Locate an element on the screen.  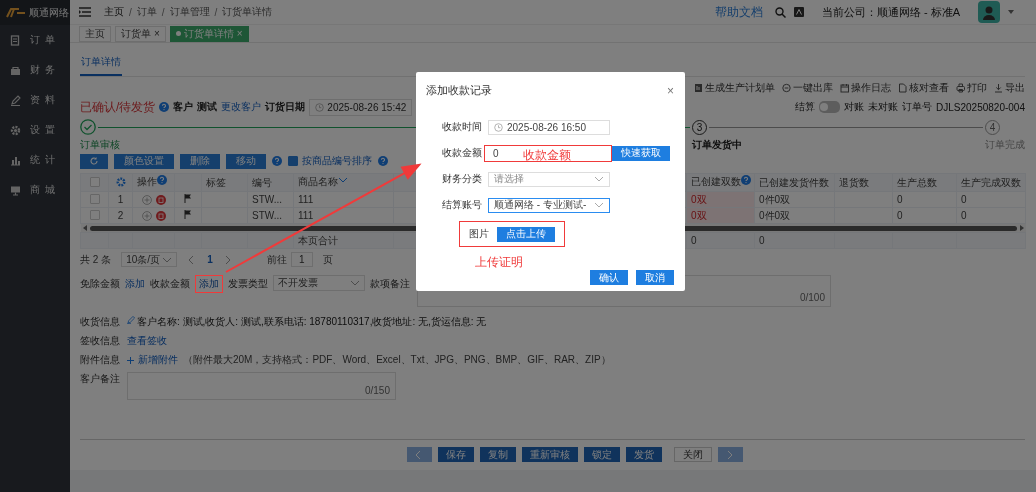
dialog-title: 添加收款记录 is located at coordinates (459, 90).